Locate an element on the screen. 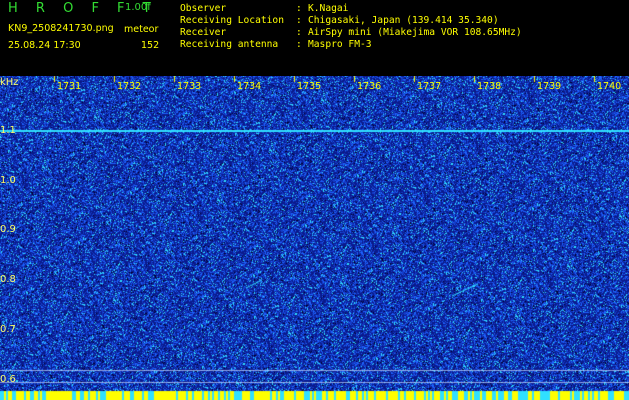 This screenshot has height=400, width=629. info-row-antenna: Receiving antenna: Maspro FM-3 is located at coordinates (276, 44).